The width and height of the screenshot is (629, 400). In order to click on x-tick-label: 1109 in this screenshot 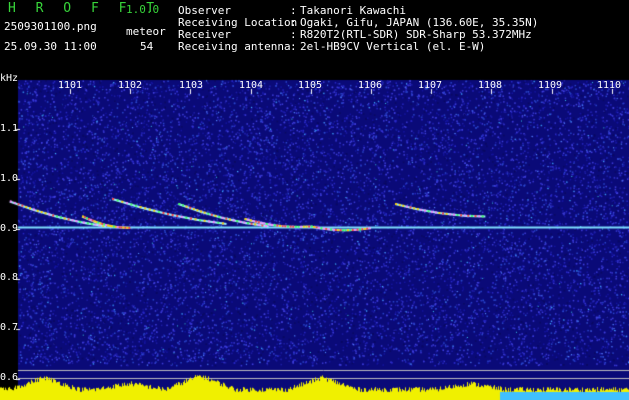, I will do `click(550, 85)`.